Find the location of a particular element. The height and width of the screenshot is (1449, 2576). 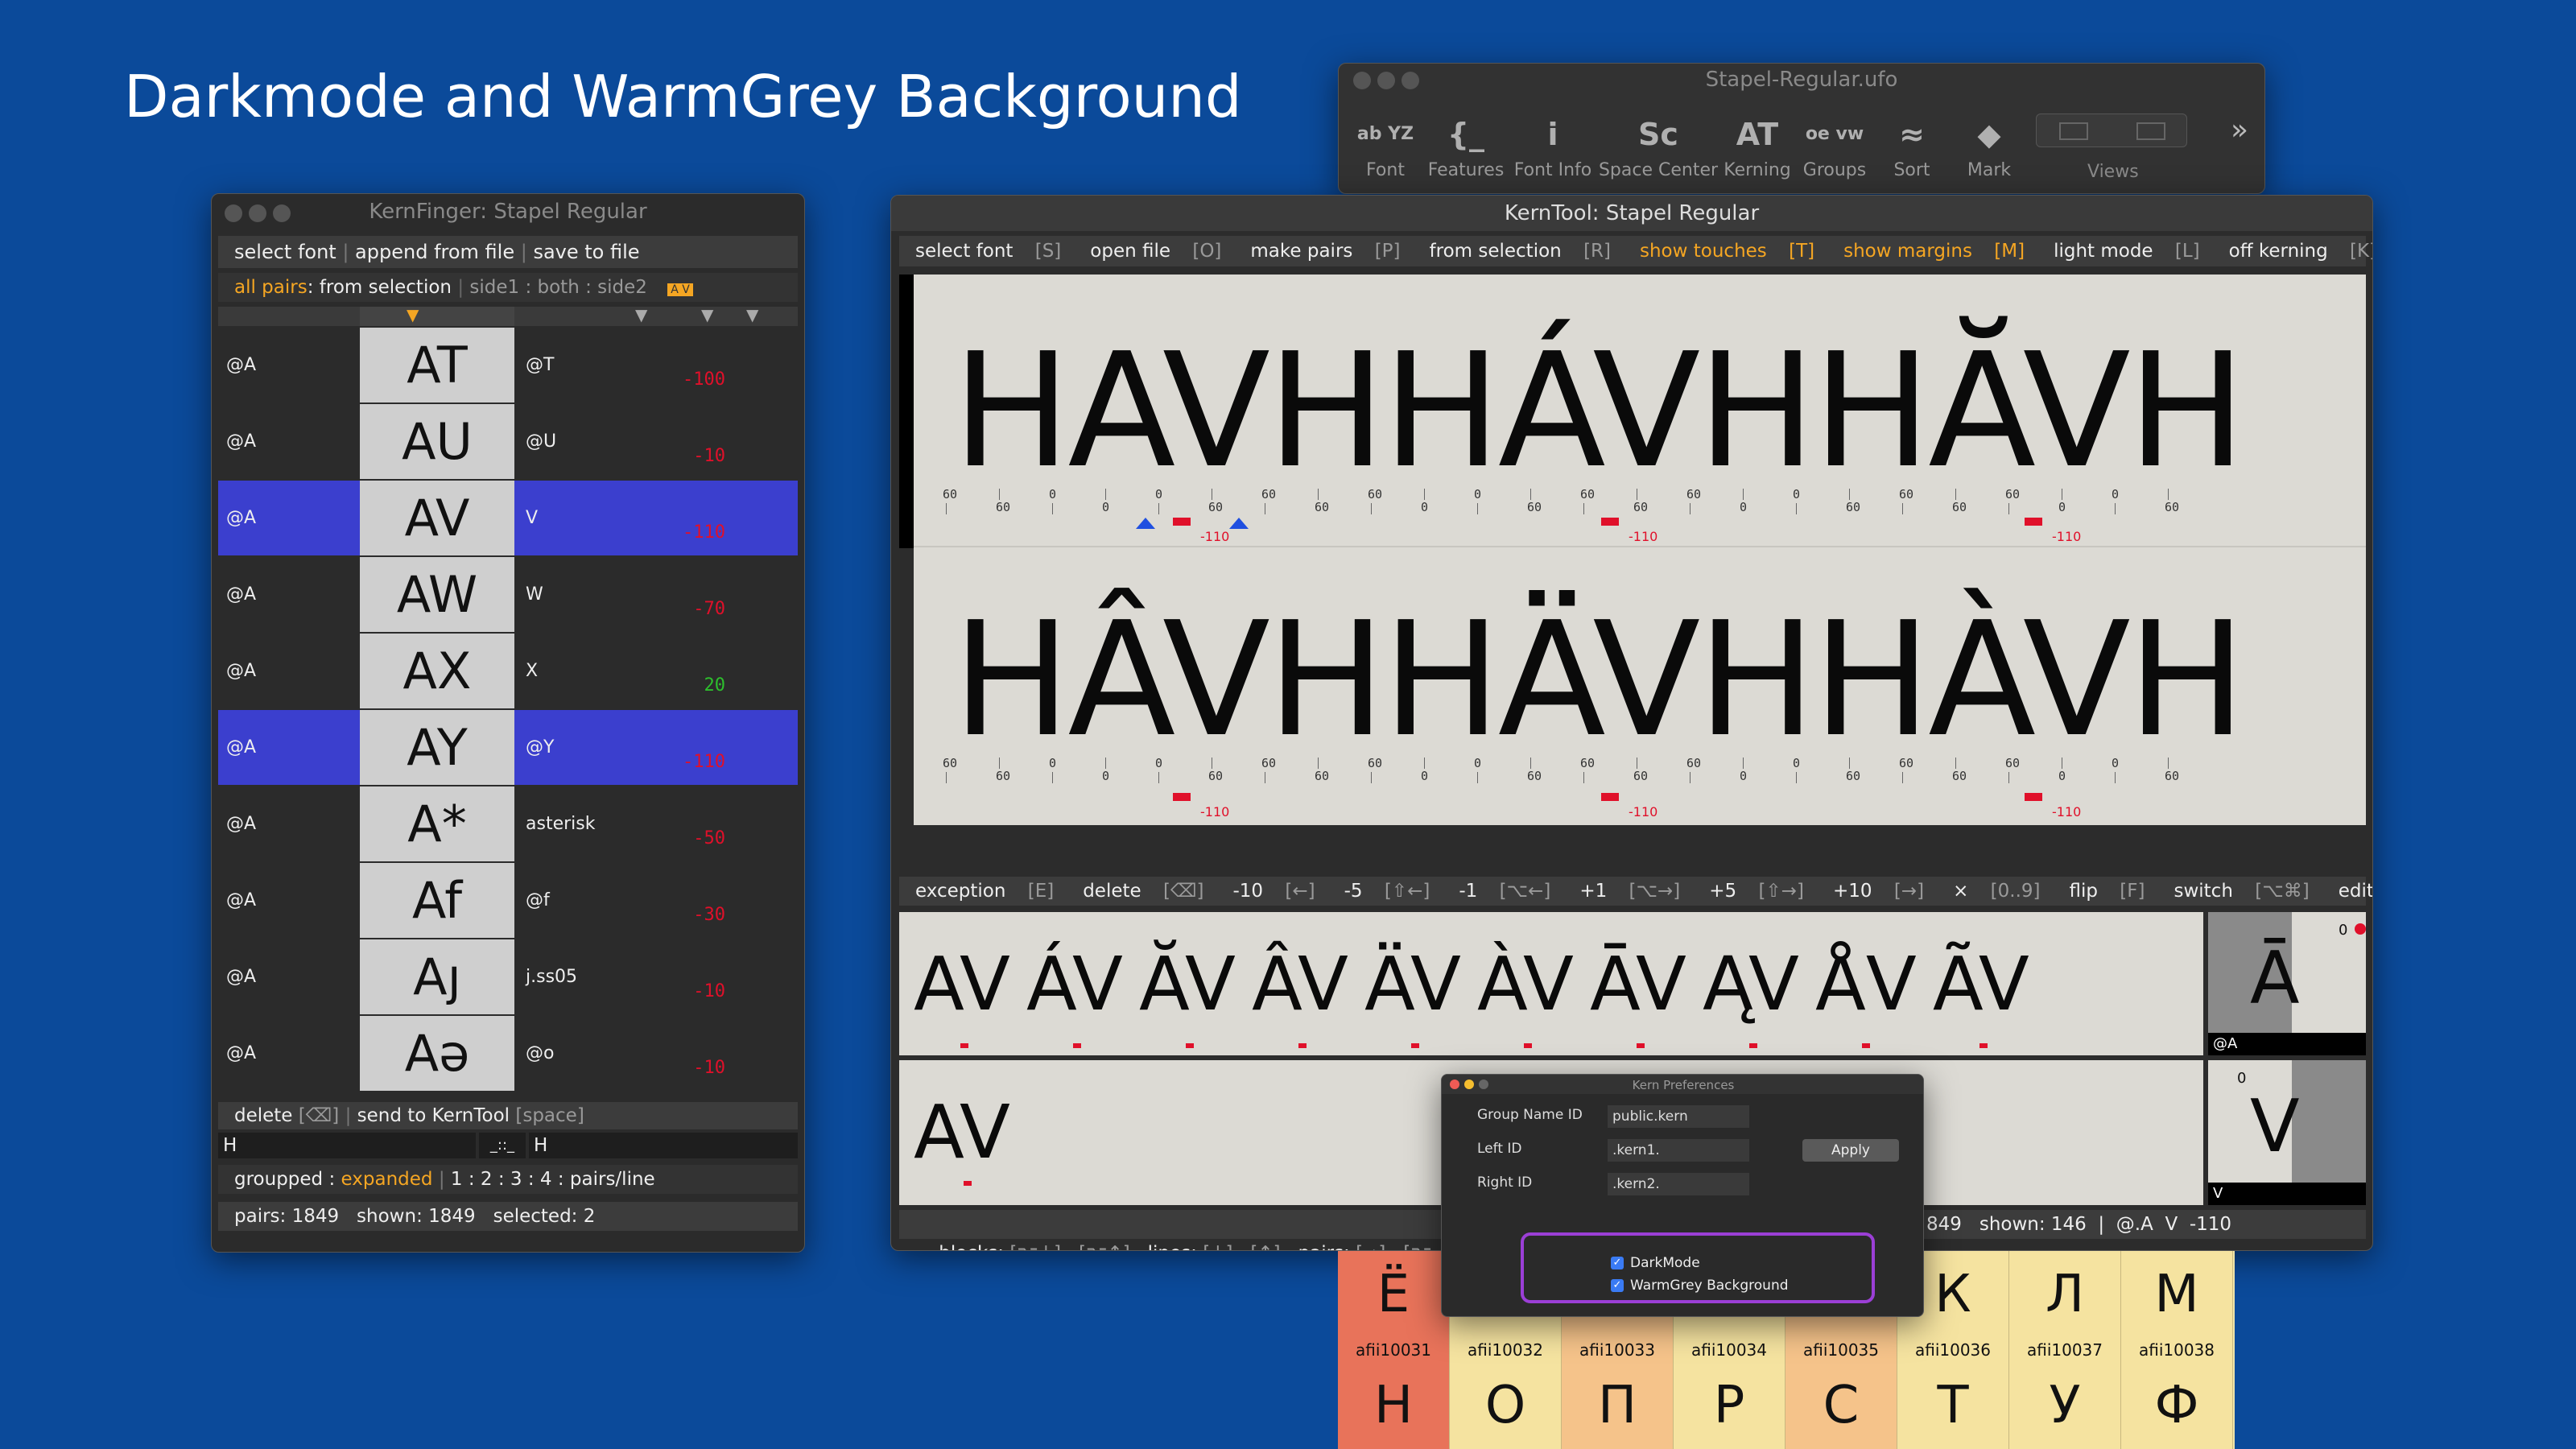

pair-row: @A AY @Y -110 is located at coordinates (508, 747).